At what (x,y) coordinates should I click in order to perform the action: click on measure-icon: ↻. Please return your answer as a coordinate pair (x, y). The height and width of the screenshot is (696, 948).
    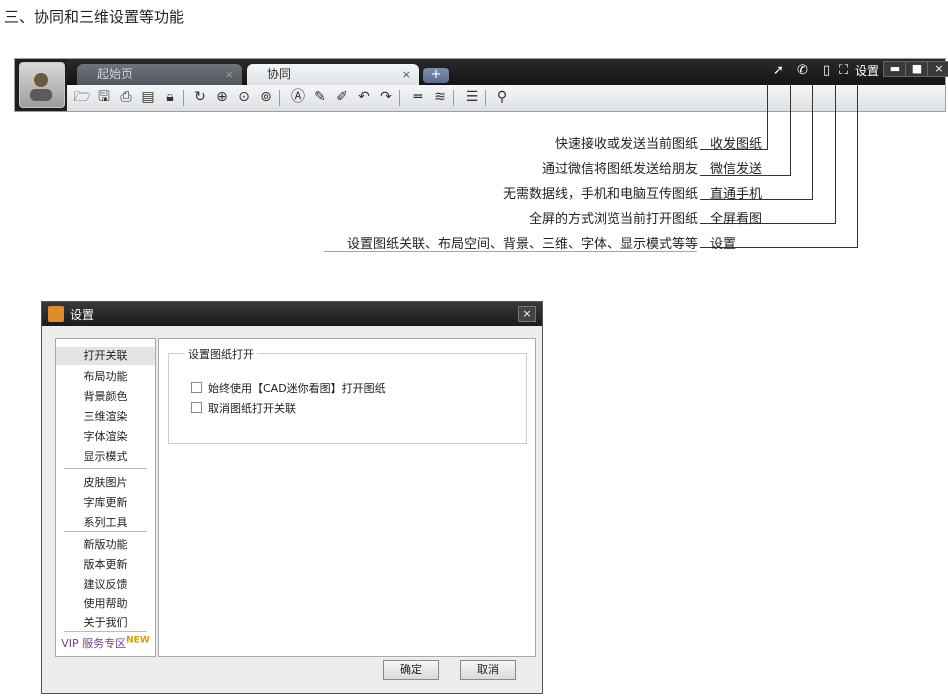
    Looking at the image, I should click on (200, 97).